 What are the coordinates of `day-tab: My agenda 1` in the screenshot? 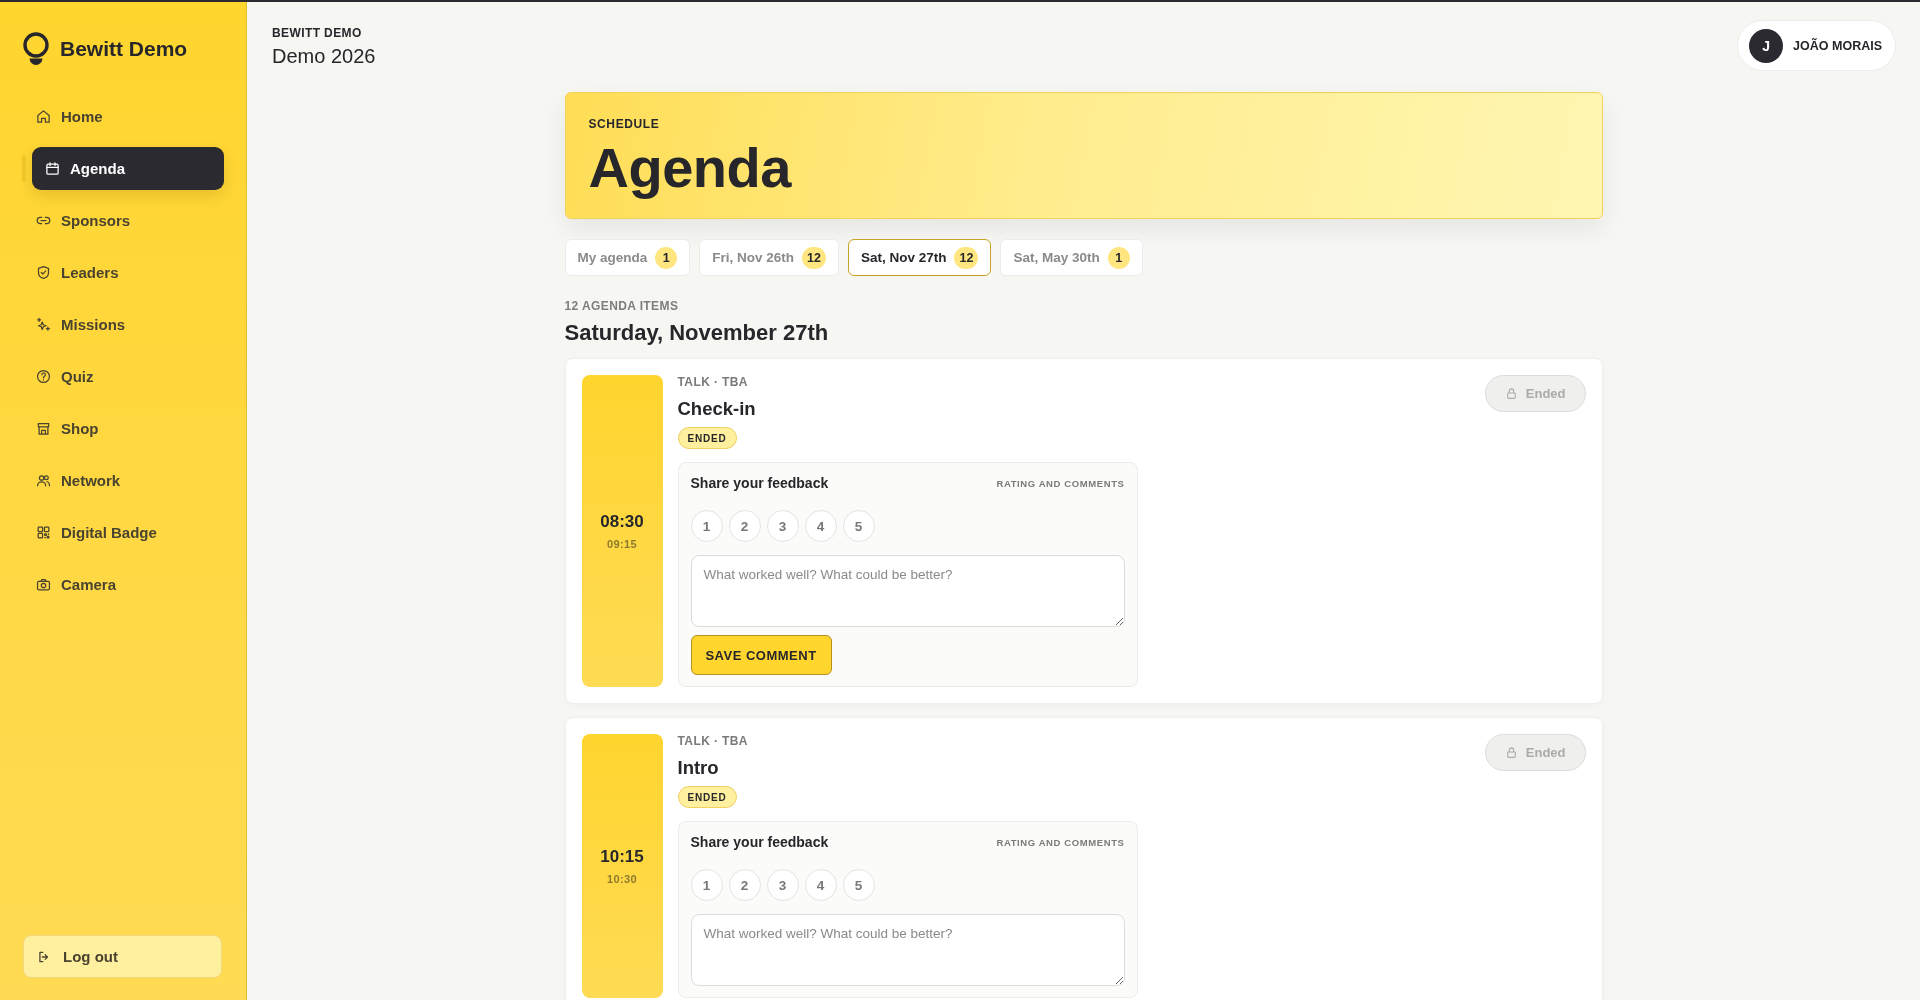 It's located at (627, 257).